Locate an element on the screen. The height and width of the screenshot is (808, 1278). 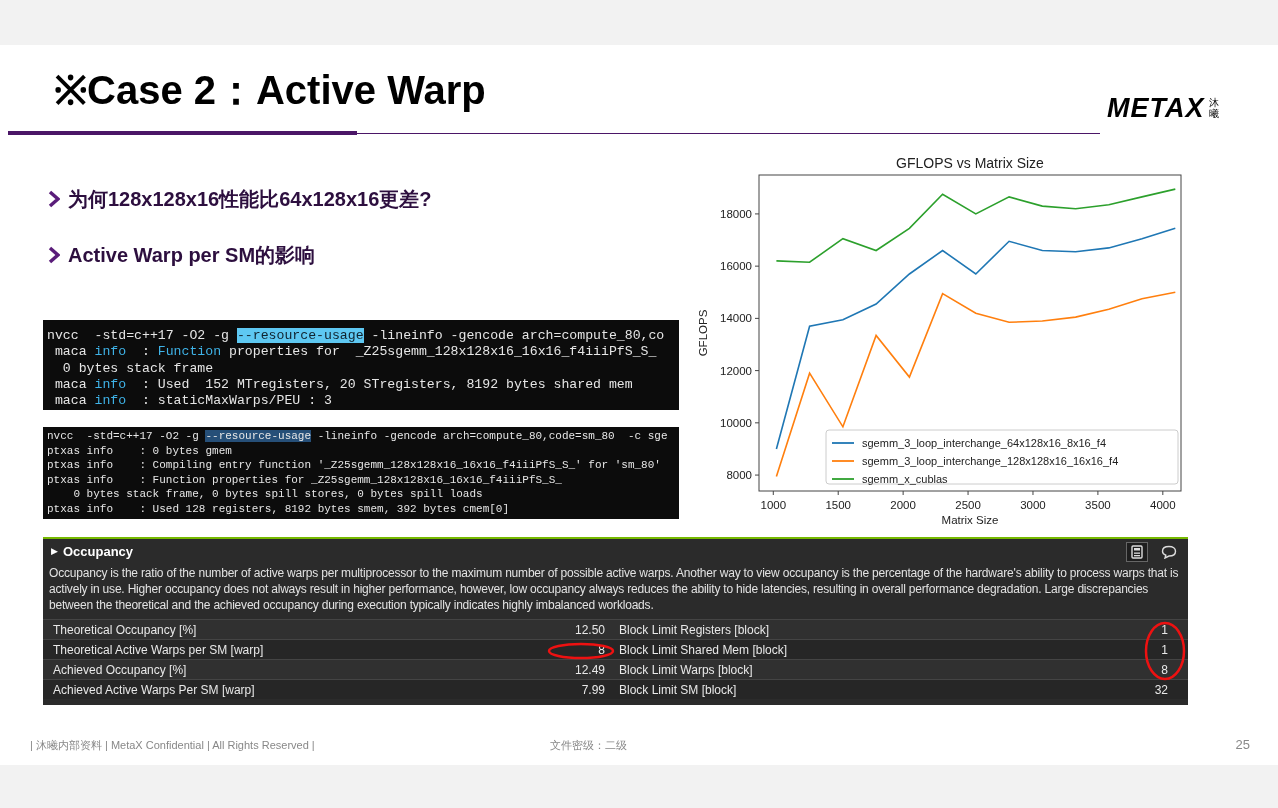
legend-label: sgemm_3_loop_interchange_64x128x16_8x16_f4 is located at coordinates (984, 443).